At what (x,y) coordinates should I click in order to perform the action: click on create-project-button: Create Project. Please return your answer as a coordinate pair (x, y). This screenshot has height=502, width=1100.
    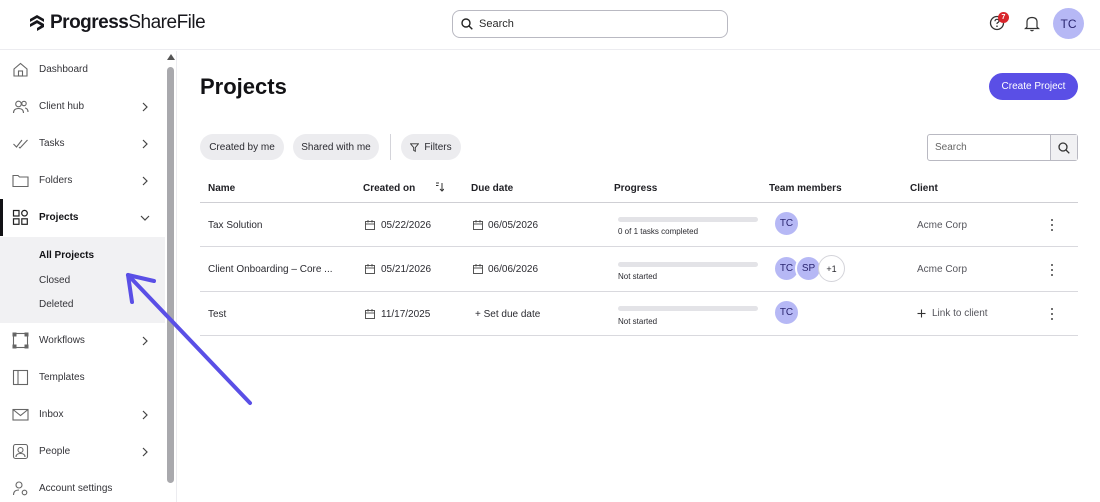
    Looking at the image, I should click on (1033, 86).